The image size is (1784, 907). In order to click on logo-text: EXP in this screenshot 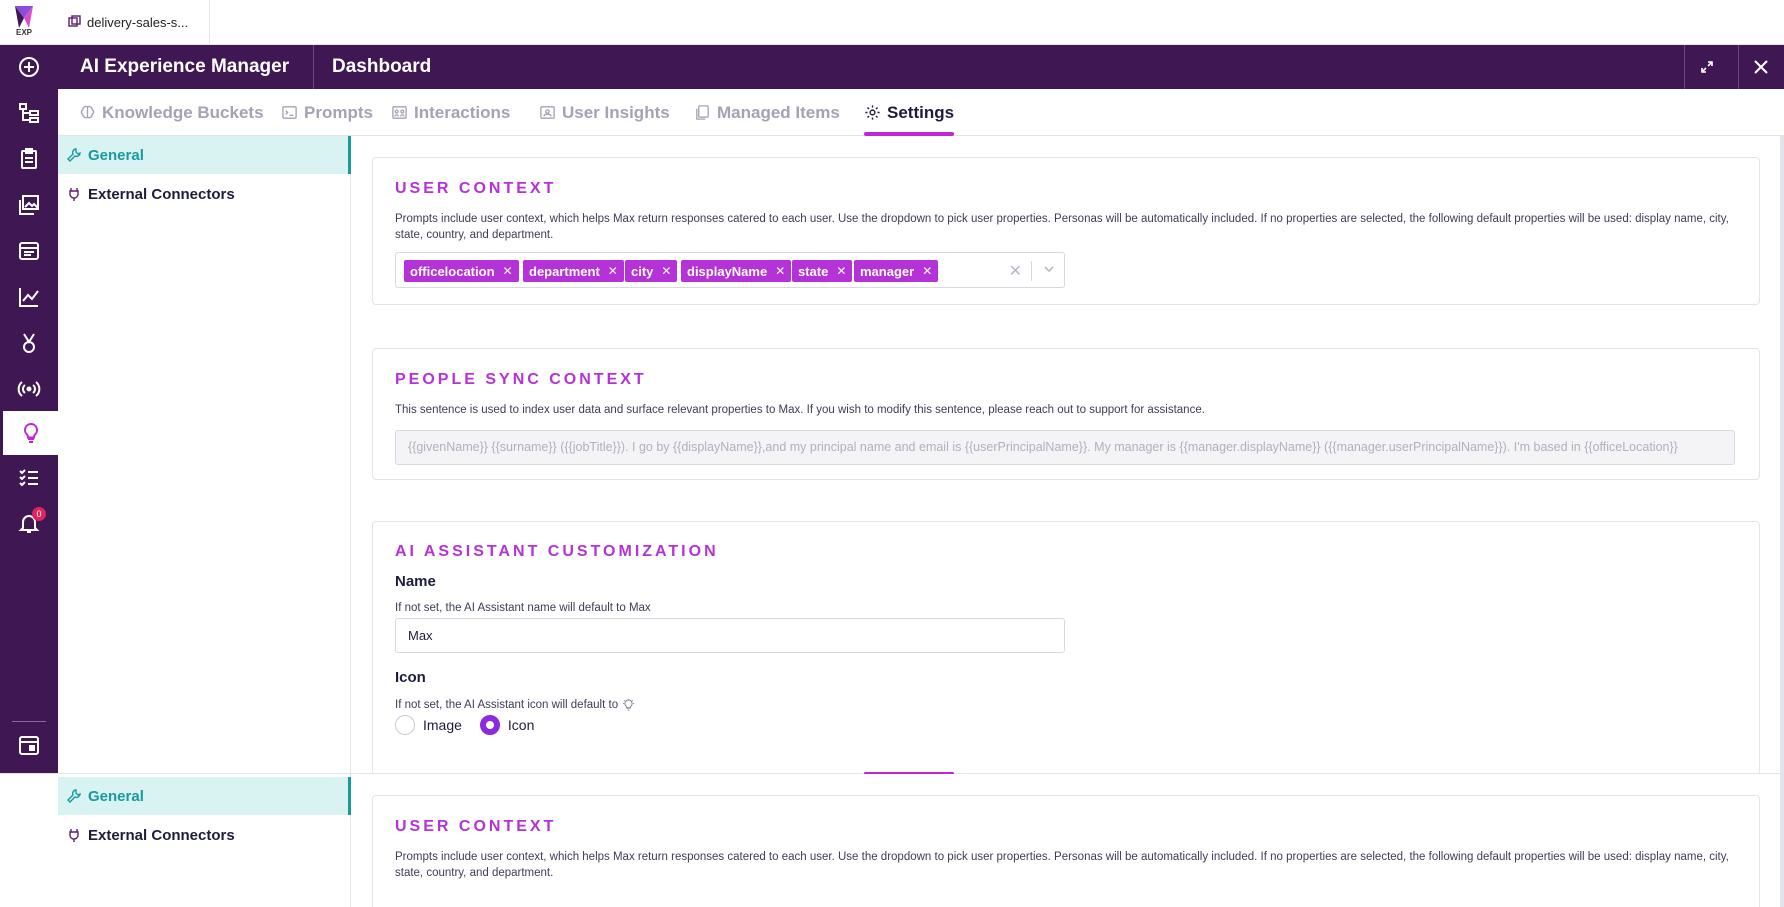, I will do `click(23, 32)`.